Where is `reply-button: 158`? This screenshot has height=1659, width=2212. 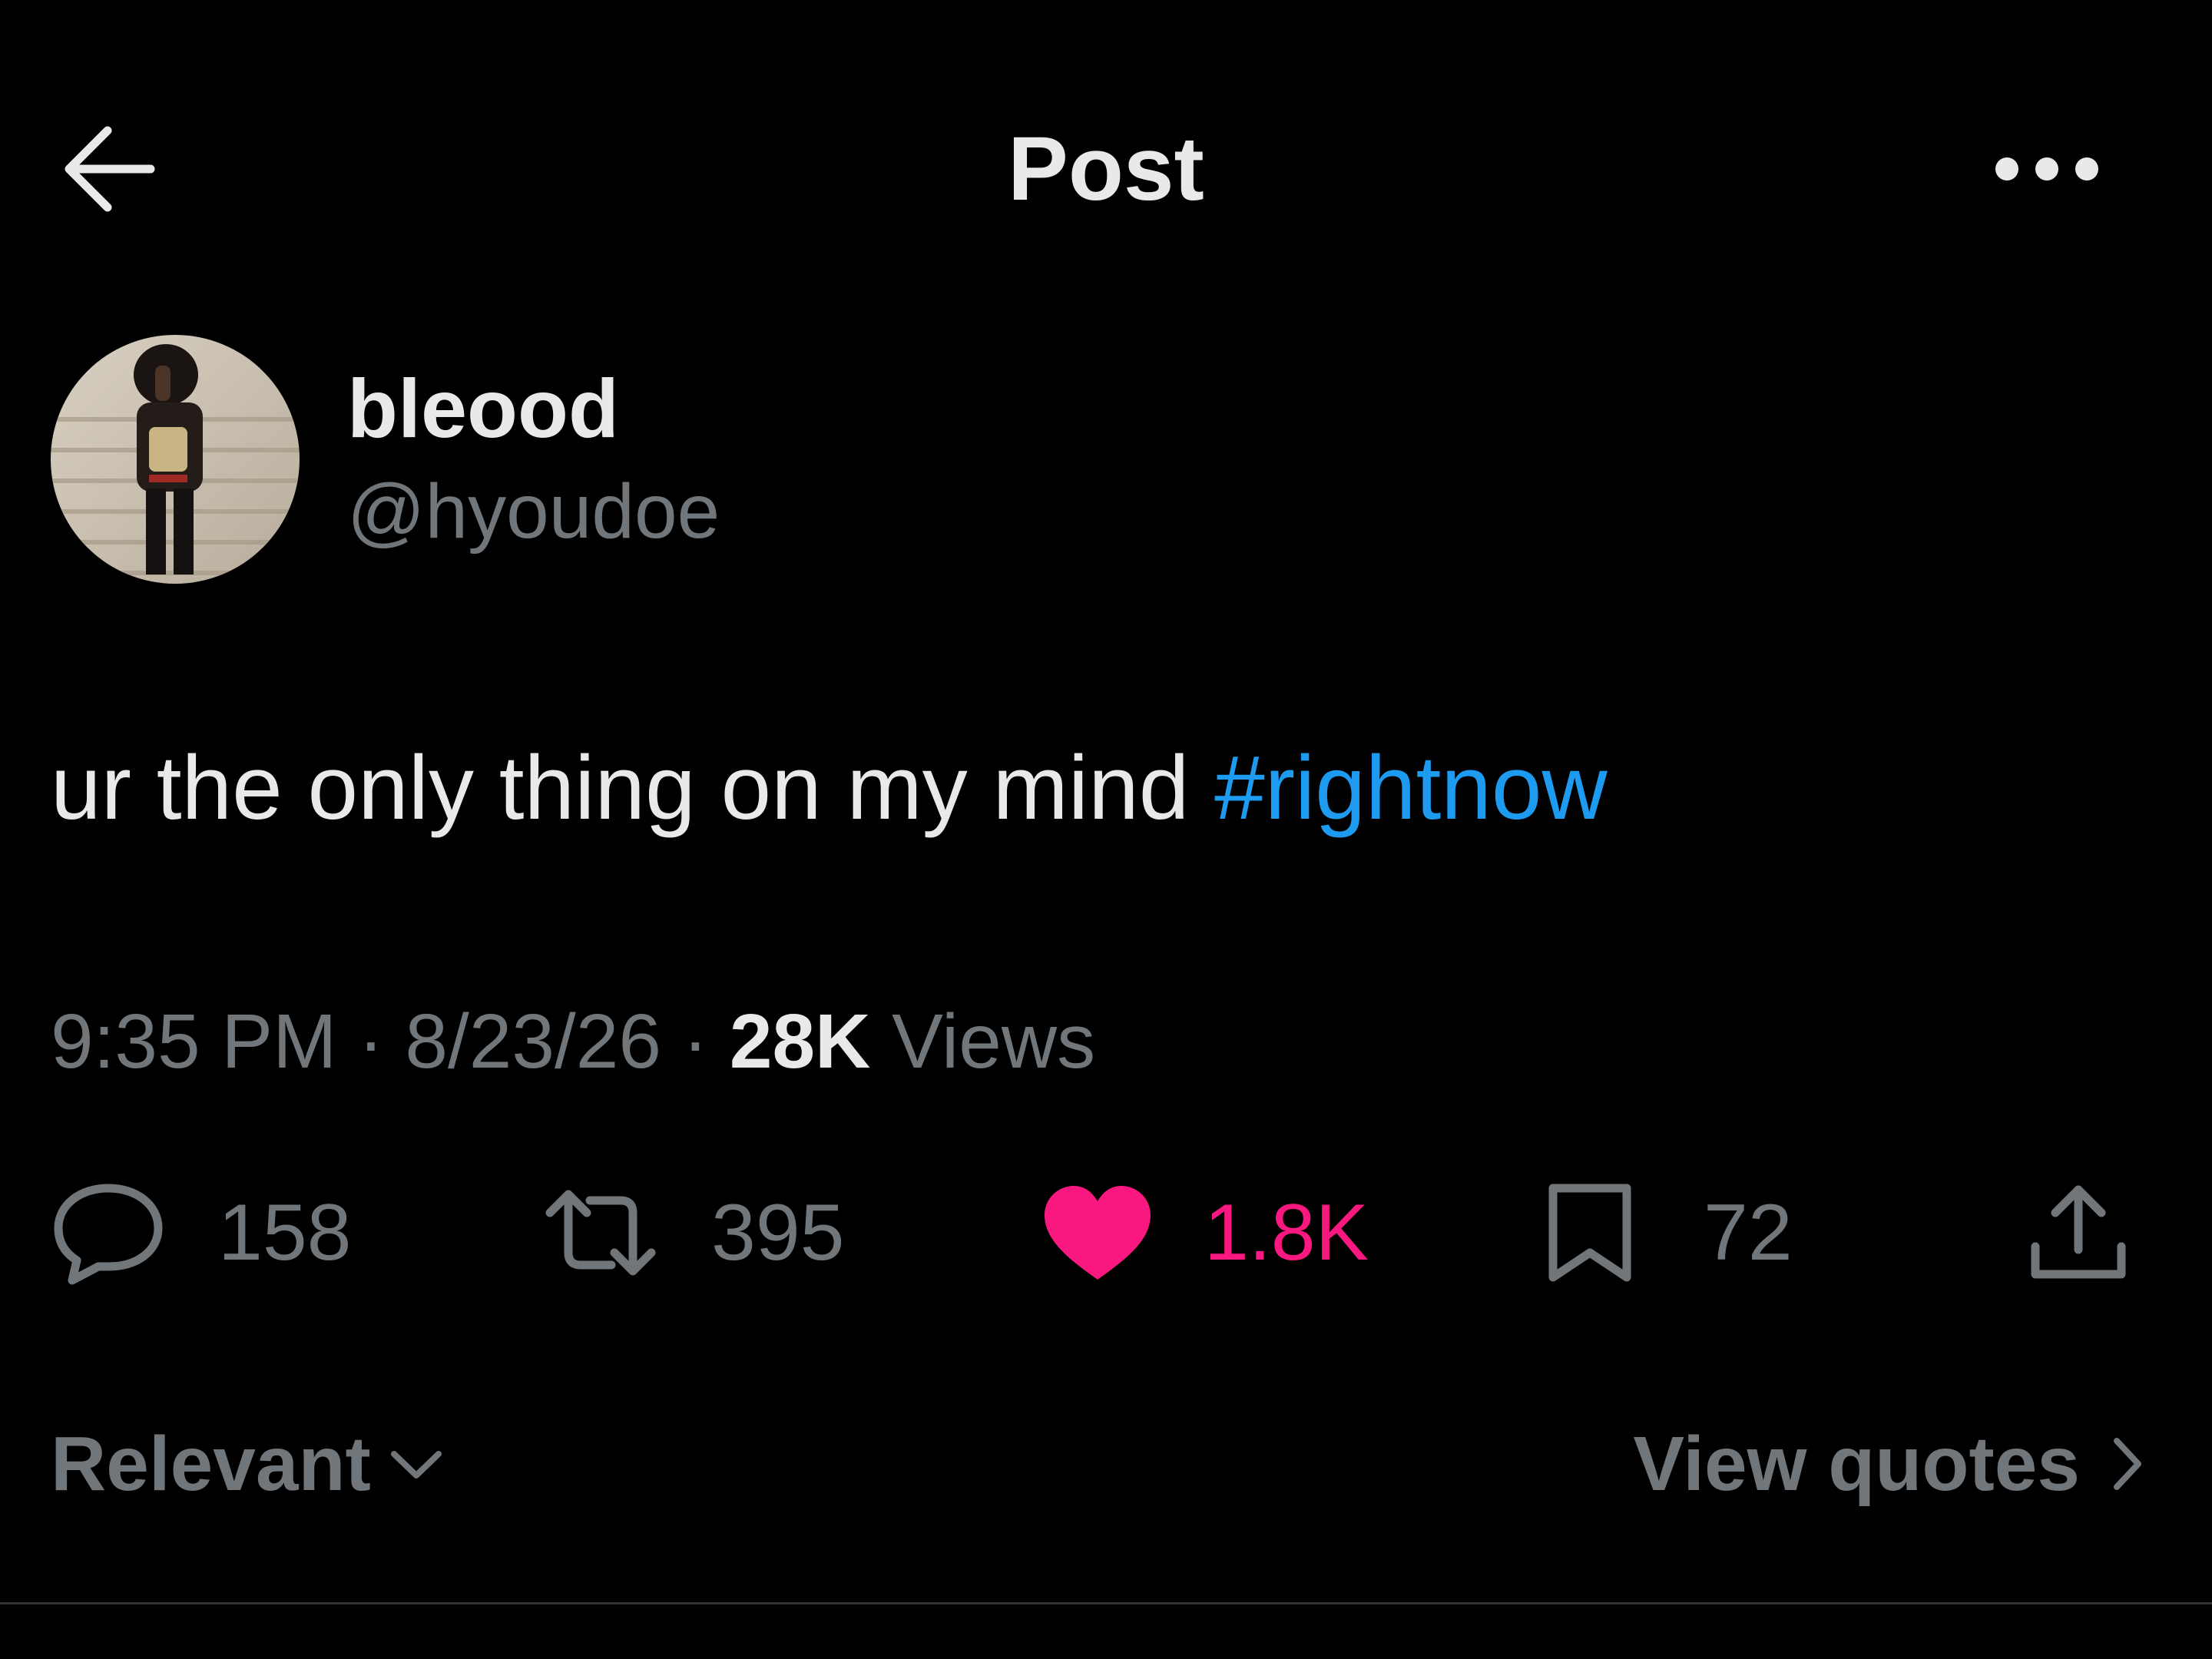 reply-button: 158 is located at coordinates (201, 1233).